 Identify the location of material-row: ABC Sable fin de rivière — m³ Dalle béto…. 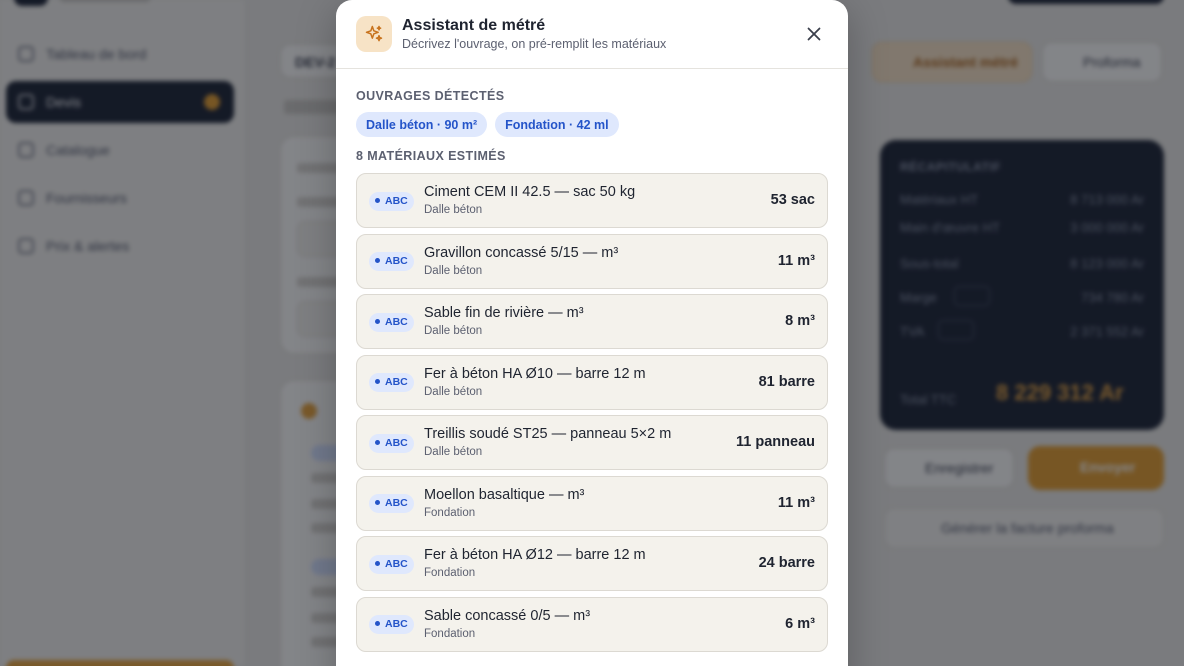
(592, 321).